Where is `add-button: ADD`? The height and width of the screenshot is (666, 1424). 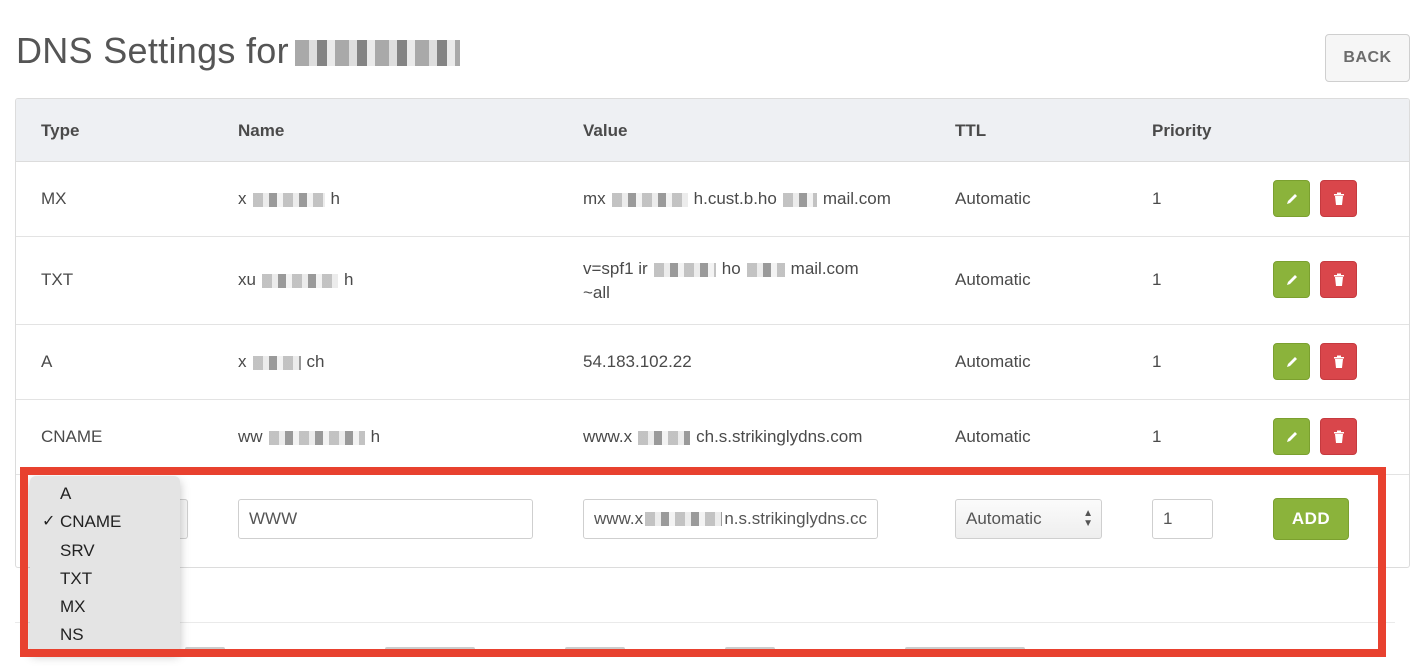
add-button: ADD is located at coordinates (1311, 519).